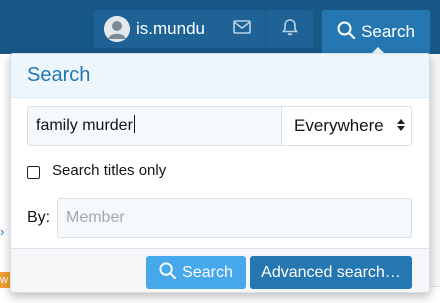  I want to click on inbox-button, so click(241, 29).